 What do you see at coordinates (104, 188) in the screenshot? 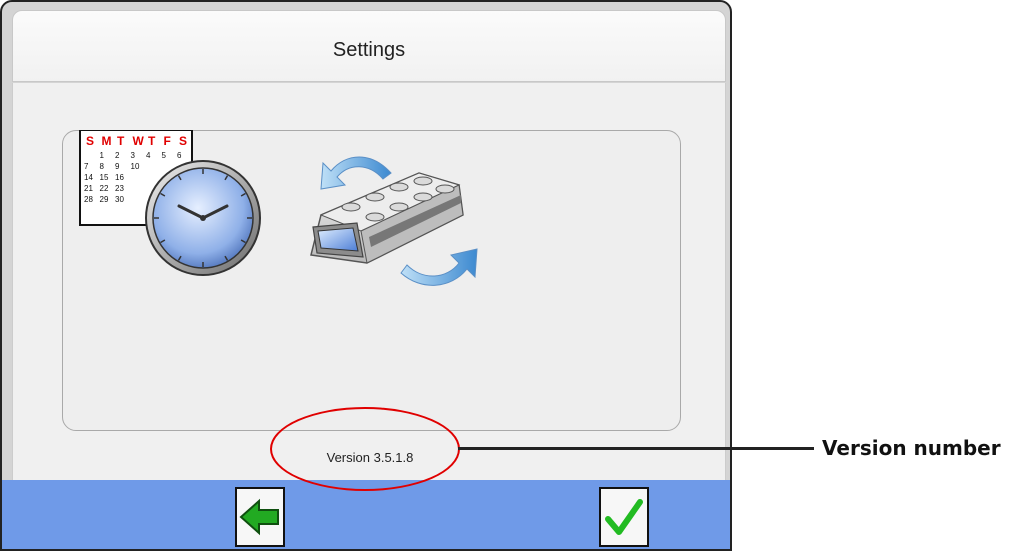
I see `calendar-date: 22` at bounding box center [104, 188].